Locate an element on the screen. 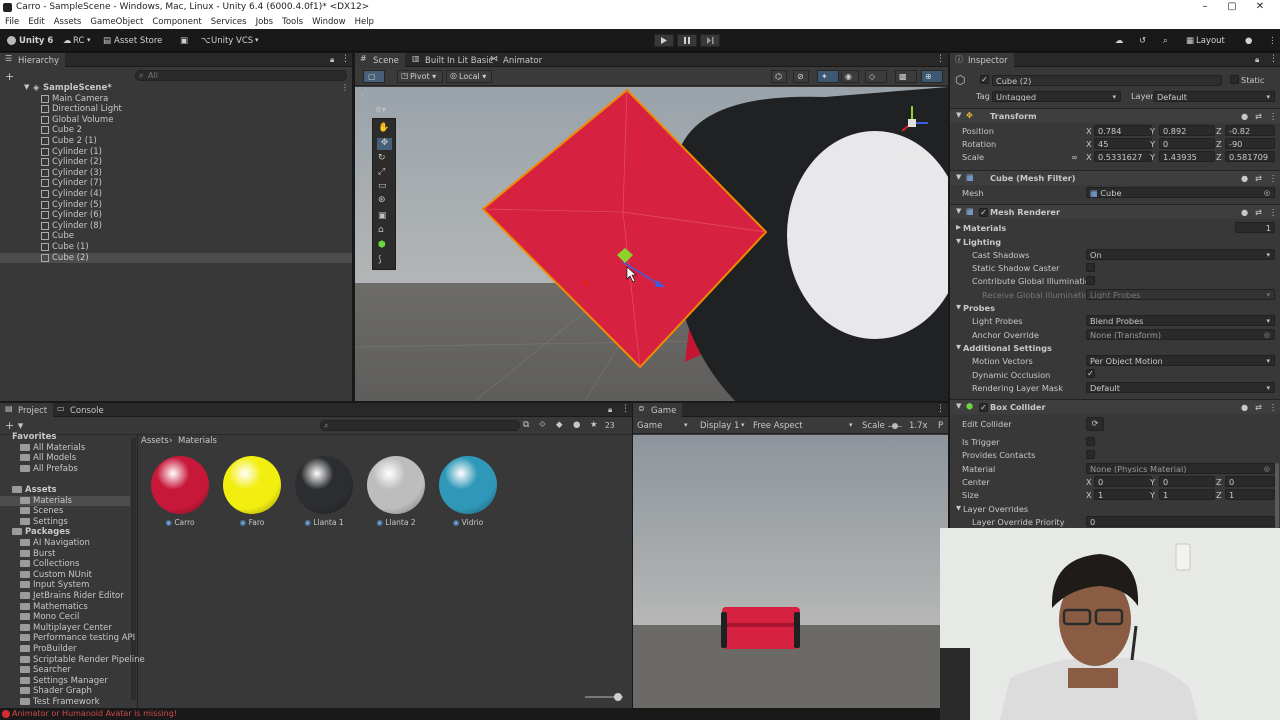 This screenshot has height=720, width=1280. layout-button: Layout is located at coordinates (1210, 41).